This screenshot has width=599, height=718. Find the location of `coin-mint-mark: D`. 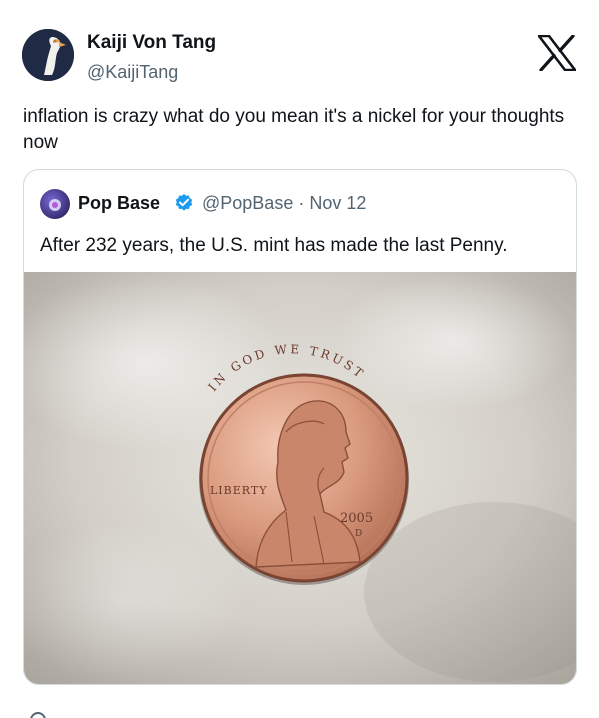

coin-mint-mark: D is located at coordinates (358, 534).